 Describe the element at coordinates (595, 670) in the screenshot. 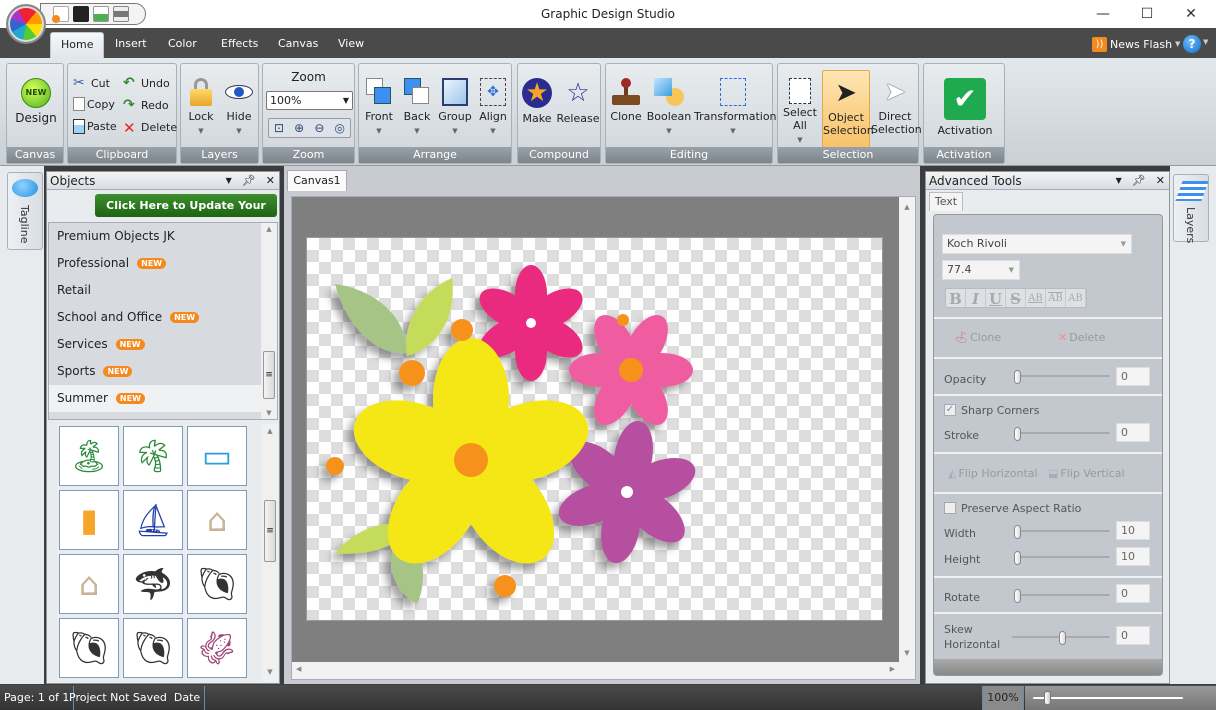

I see `canvas-horizontal-scrollbar: ◀ ▶` at that location.